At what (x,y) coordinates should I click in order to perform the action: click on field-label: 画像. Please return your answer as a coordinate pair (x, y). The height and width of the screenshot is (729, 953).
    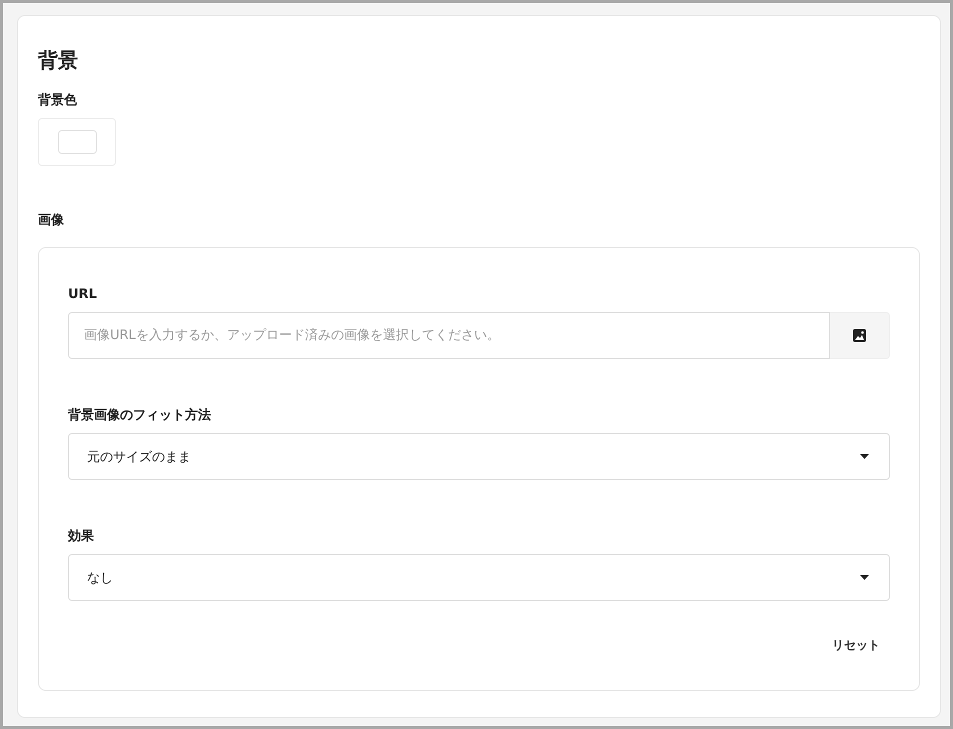
    Looking at the image, I should click on (51, 221).